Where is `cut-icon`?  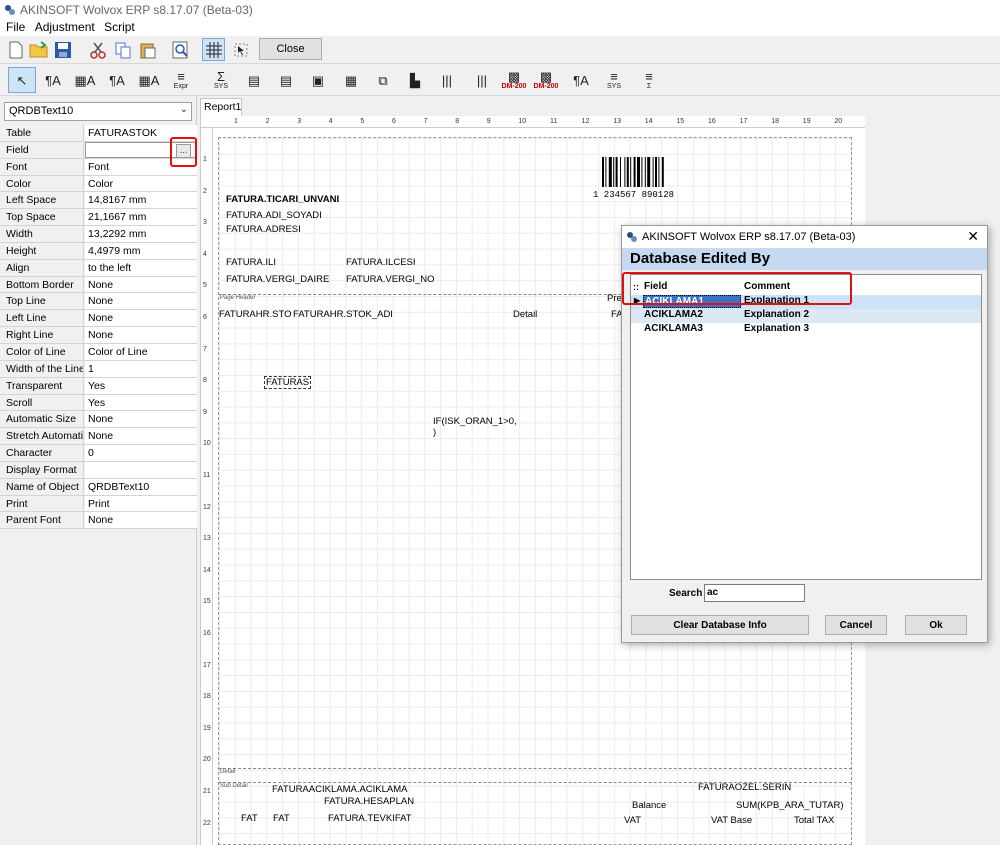
cut-icon is located at coordinates (97, 49).